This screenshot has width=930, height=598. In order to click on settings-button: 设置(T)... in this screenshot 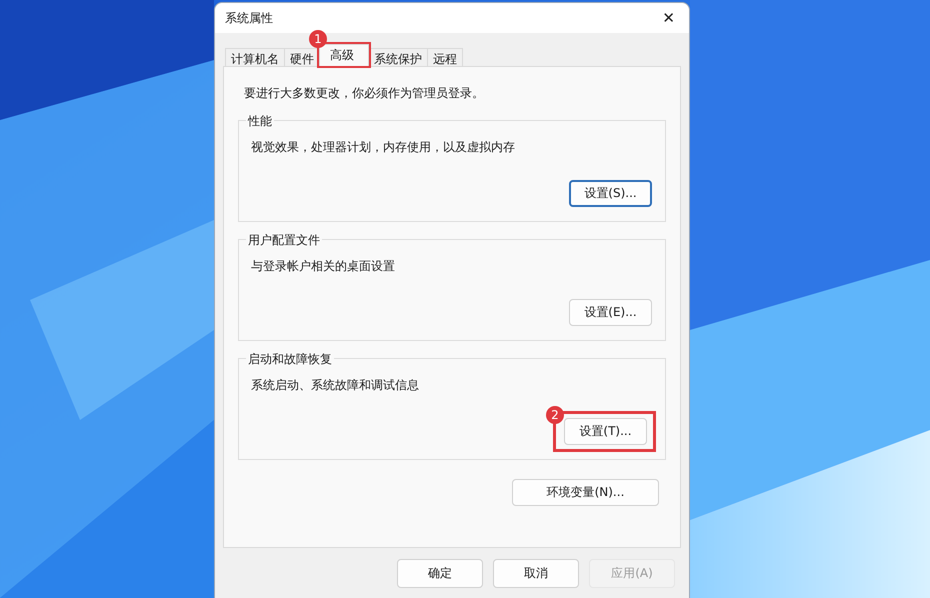, I will do `click(605, 431)`.